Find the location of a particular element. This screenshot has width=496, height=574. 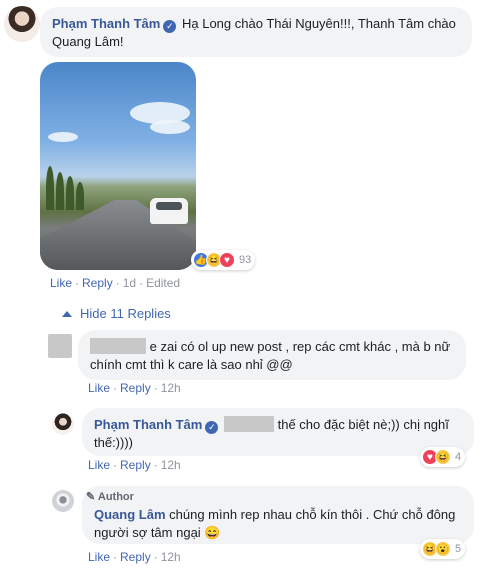

reply3-actions: Like · Reply · 12h is located at coordinates (134, 557).